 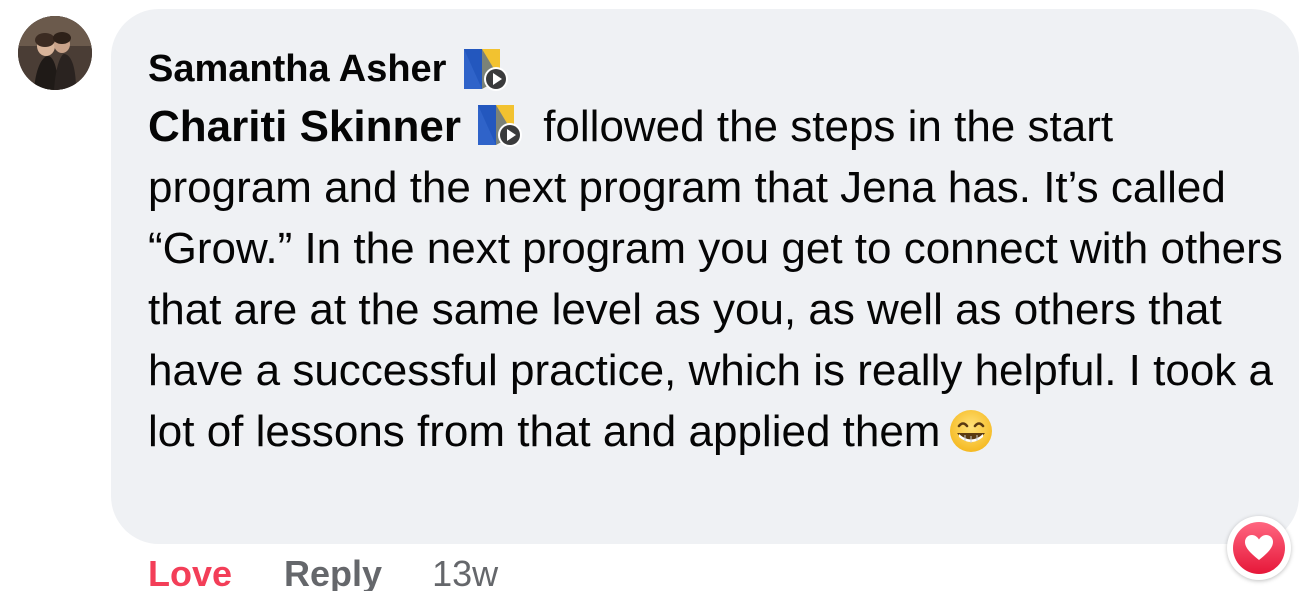 What do you see at coordinates (1259, 548) in the screenshot?
I see `love-reaction-icon` at bounding box center [1259, 548].